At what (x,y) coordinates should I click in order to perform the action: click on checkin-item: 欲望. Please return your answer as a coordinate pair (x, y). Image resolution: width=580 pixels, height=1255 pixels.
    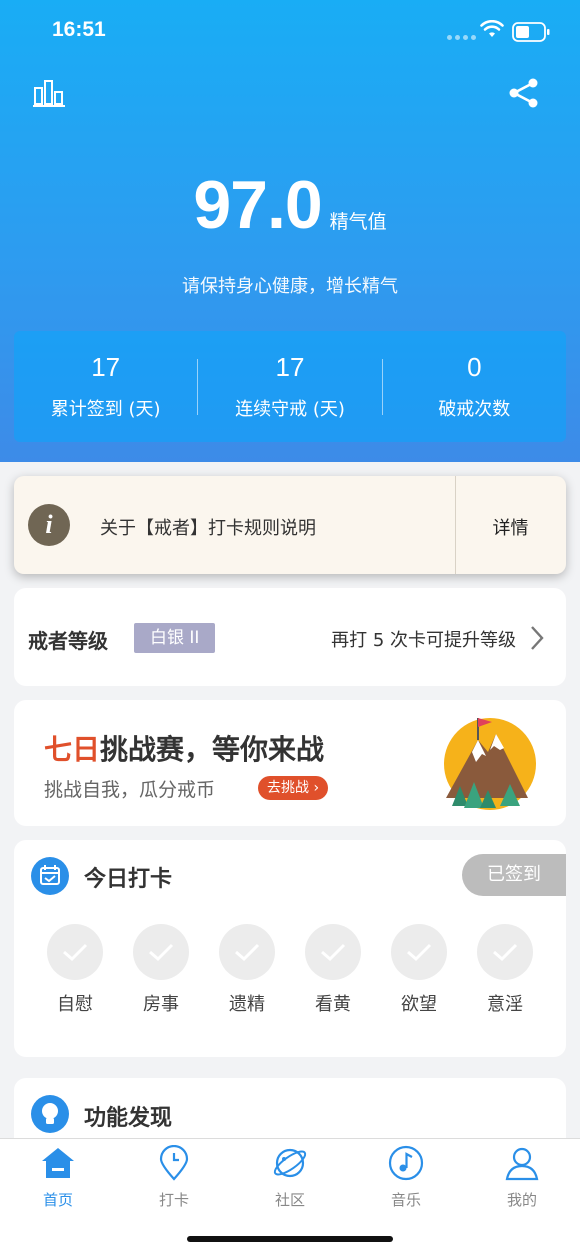
    Looking at the image, I should click on (419, 970).